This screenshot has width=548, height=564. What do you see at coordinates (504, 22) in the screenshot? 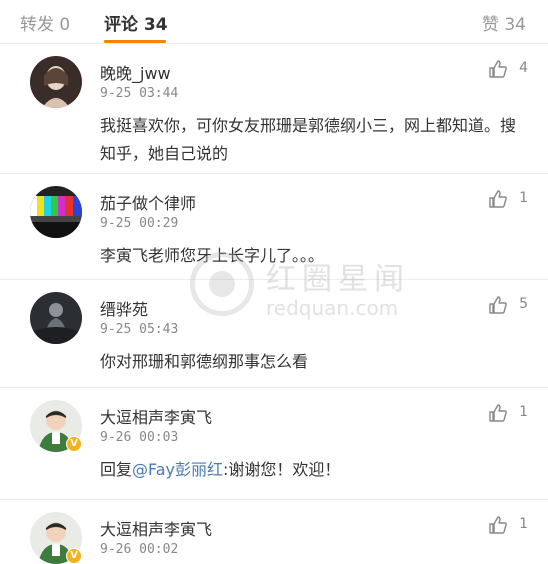
I see `tab-likes: 赞 34` at bounding box center [504, 22].